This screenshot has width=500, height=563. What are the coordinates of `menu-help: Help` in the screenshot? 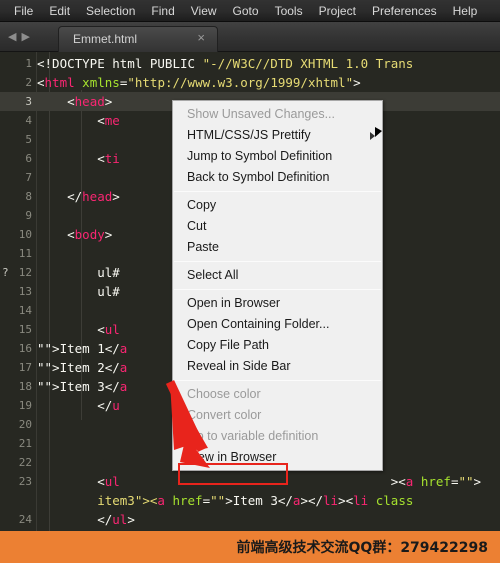 It's located at (465, 11).